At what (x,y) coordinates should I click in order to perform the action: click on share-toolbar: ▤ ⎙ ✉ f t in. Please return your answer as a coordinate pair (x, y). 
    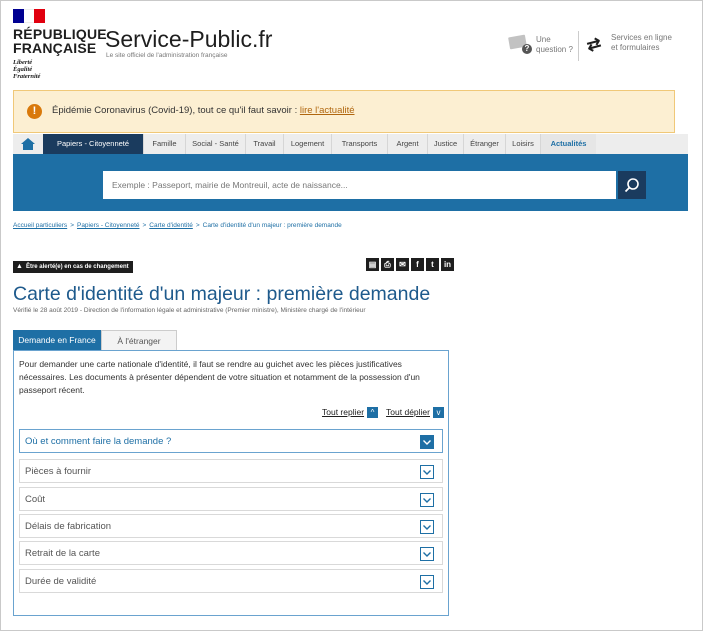
    Looking at the image, I should click on (410, 264).